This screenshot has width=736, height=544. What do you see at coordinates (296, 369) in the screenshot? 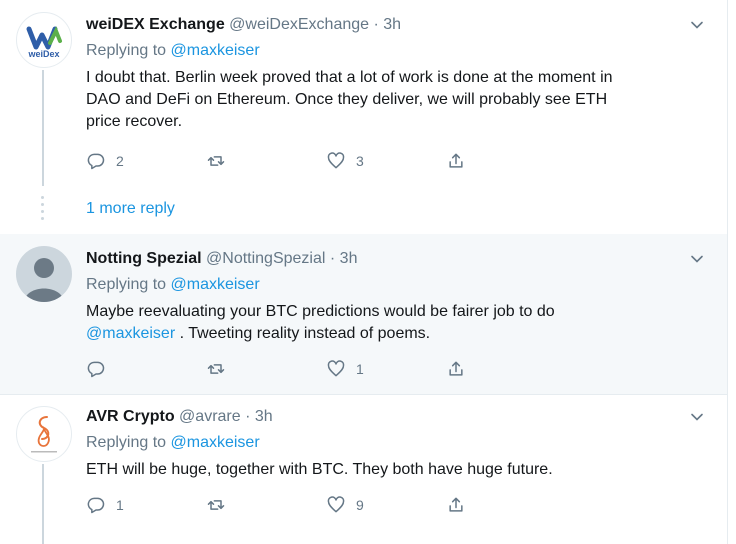
I see `tweet-actions: 1` at bounding box center [296, 369].